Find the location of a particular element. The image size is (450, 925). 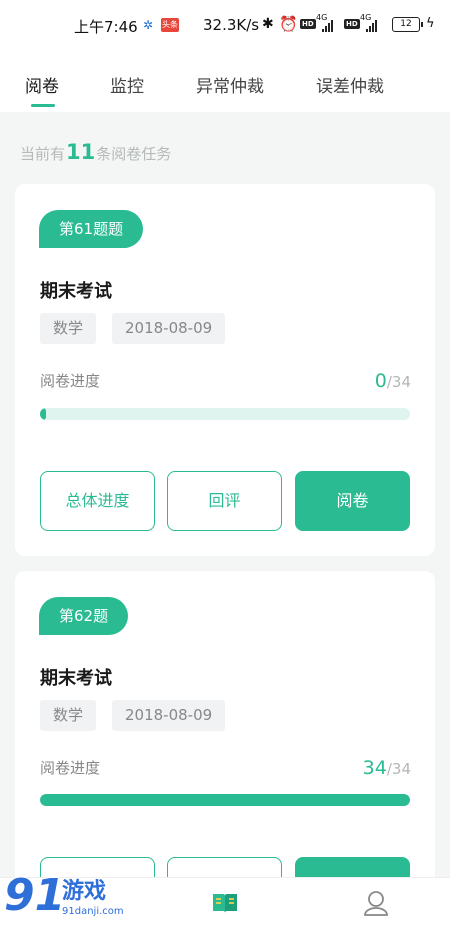

grade-button: 阅卷 is located at coordinates (352, 501).